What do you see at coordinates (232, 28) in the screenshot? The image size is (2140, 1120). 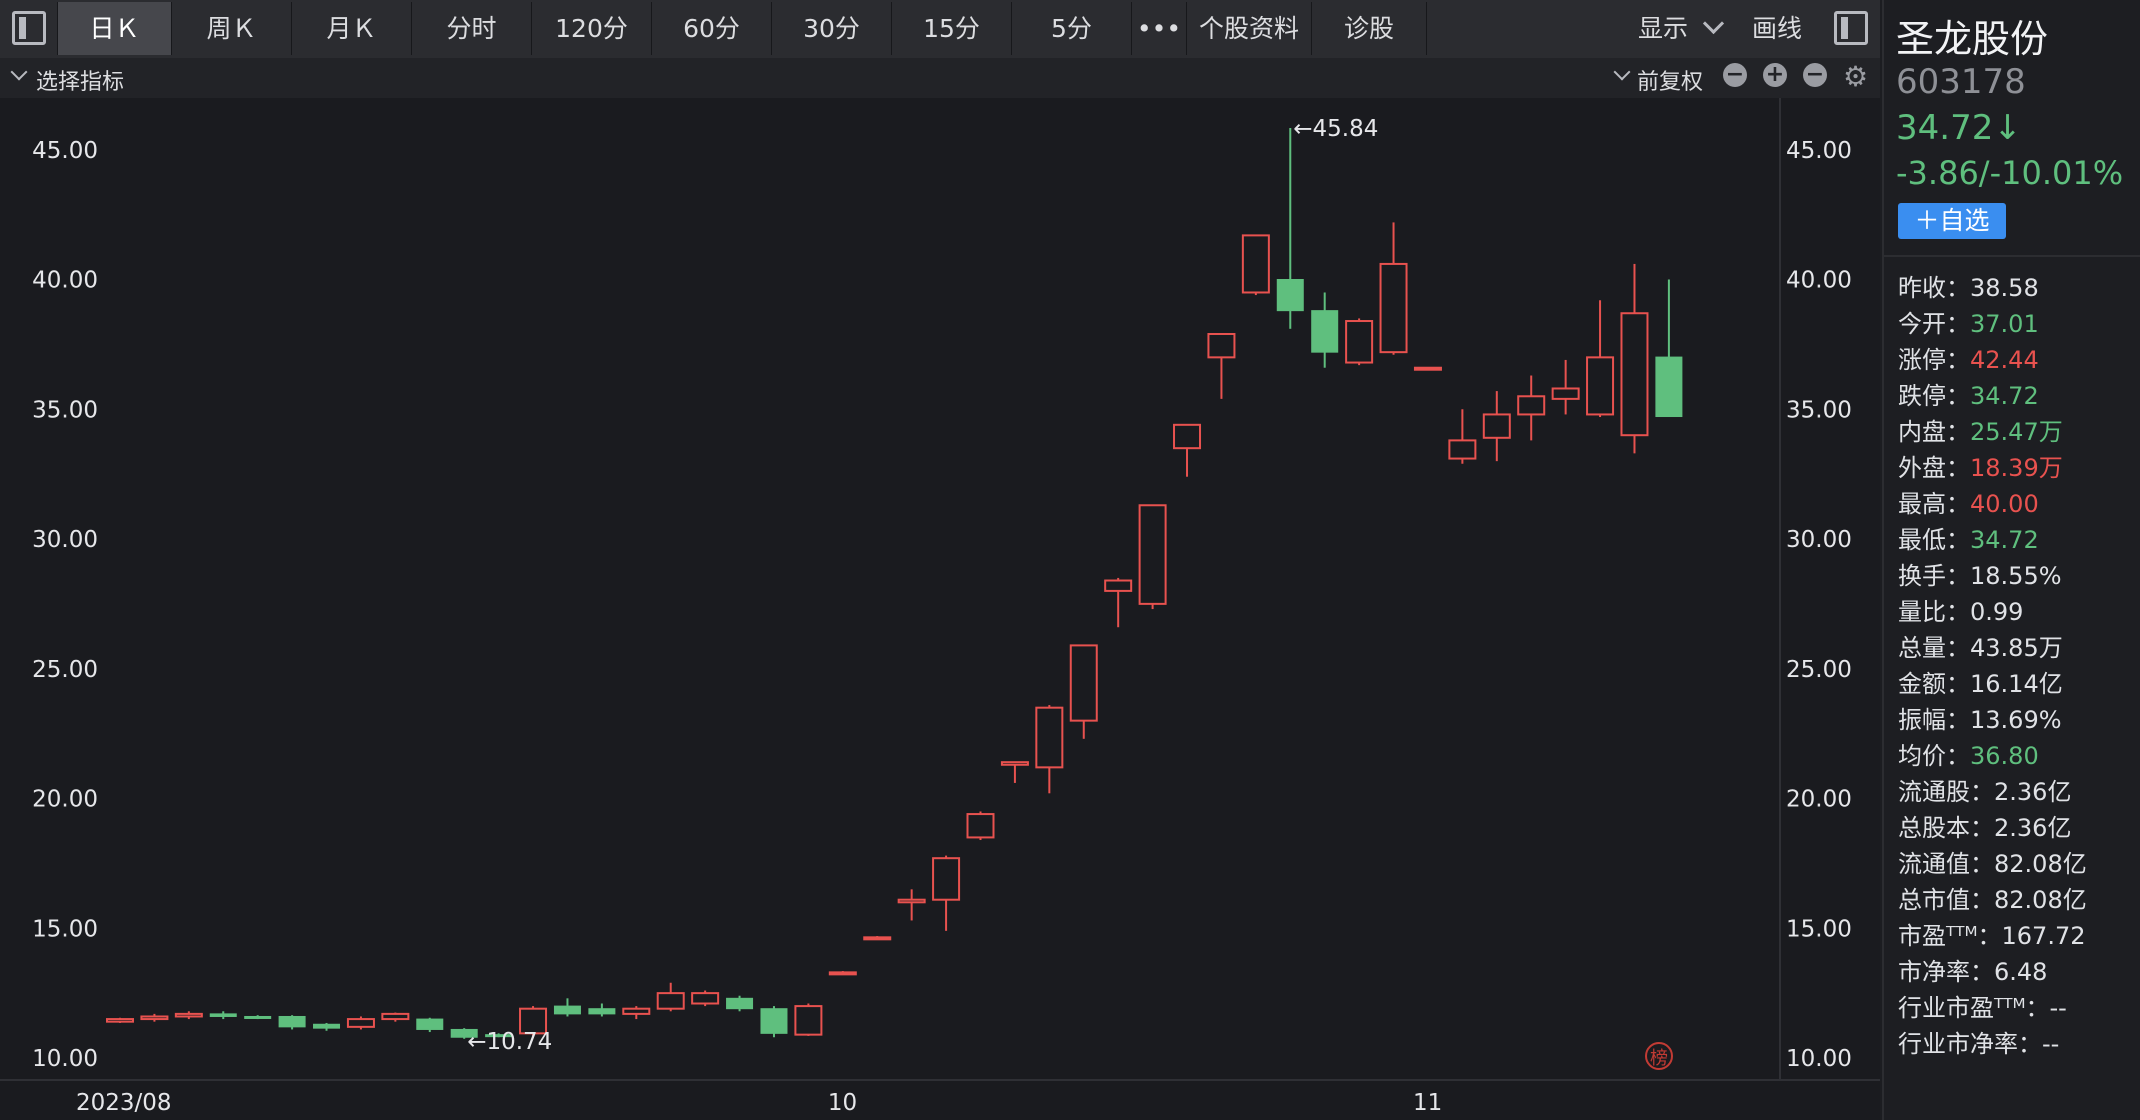 I see `period-tab: 周Ｋ` at bounding box center [232, 28].